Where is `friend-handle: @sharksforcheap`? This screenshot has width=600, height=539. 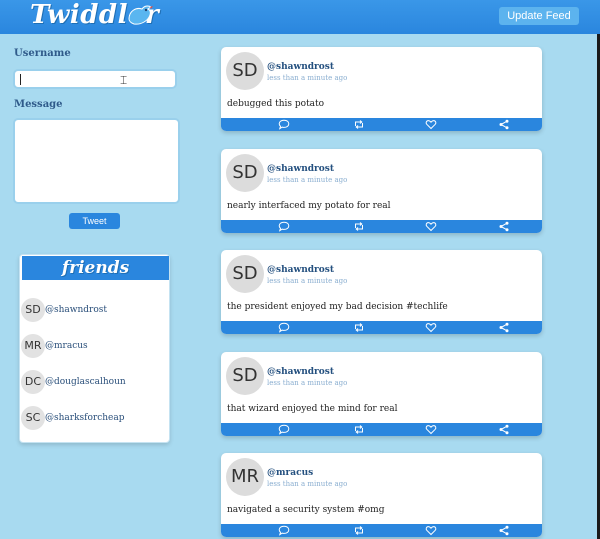 friend-handle: @sharksforcheap is located at coordinates (85, 418).